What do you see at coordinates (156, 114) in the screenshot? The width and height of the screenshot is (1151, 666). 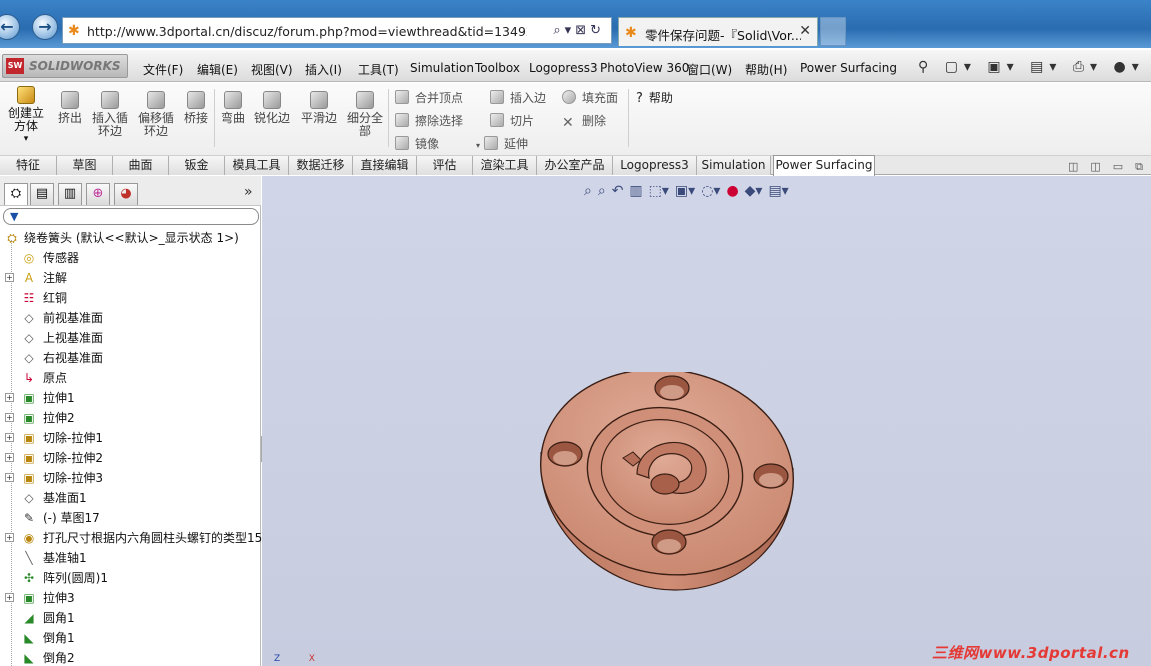 I see `offset-loop-edge-button: 偏移循环边` at bounding box center [156, 114].